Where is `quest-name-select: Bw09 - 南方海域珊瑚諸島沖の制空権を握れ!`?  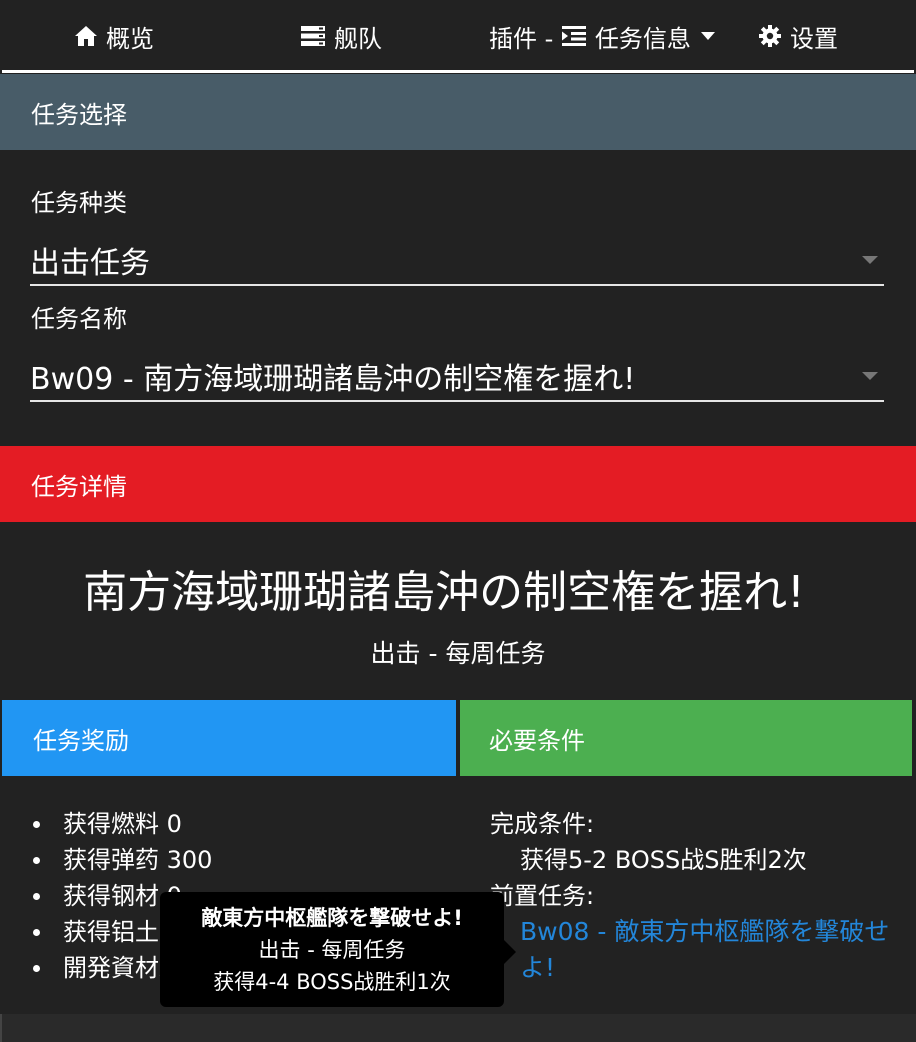 quest-name-select: Bw09 - 南方海域珊瑚諸島沖の制空権を握れ! is located at coordinates (457, 376).